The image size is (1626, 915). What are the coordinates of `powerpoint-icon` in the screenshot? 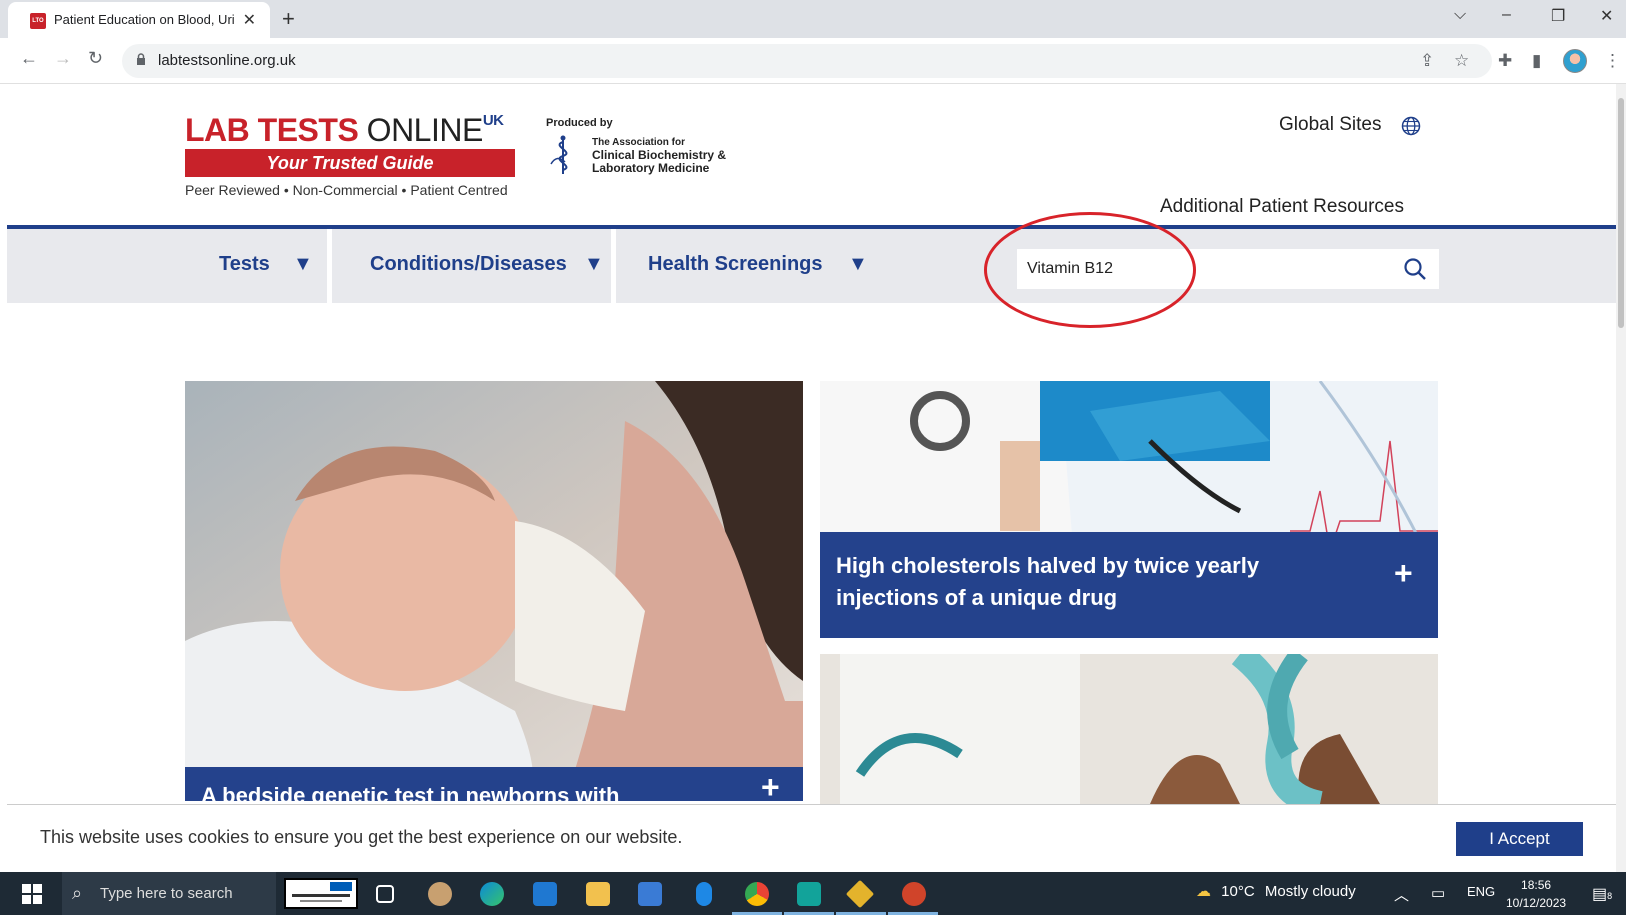 It's located at (914, 894).